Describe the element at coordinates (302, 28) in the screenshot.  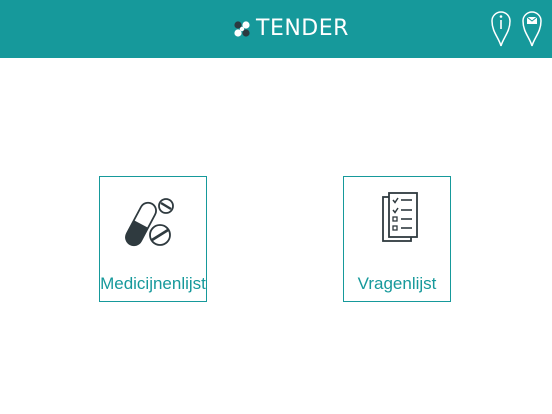
I see `app-title: TENDER` at that location.